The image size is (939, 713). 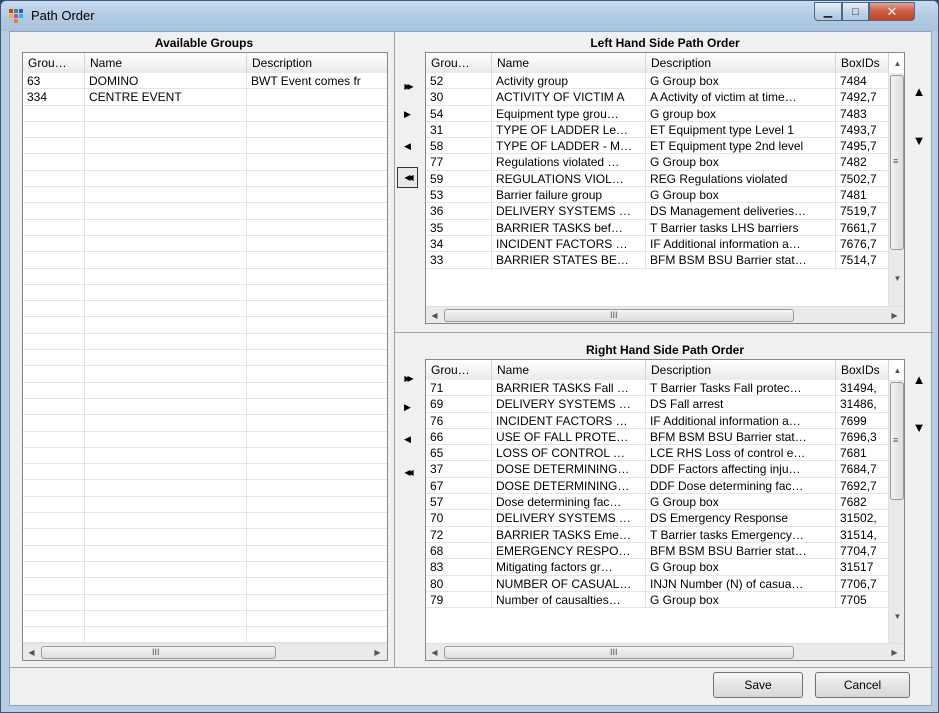 What do you see at coordinates (459, 179) in the screenshot?
I see `table-cell: 59` at bounding box center [459, 179].